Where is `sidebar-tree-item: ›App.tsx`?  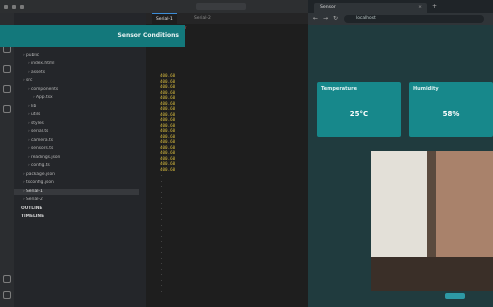 sidebar-tree-item: ›App.tsx is located at coordinates (76, 98).